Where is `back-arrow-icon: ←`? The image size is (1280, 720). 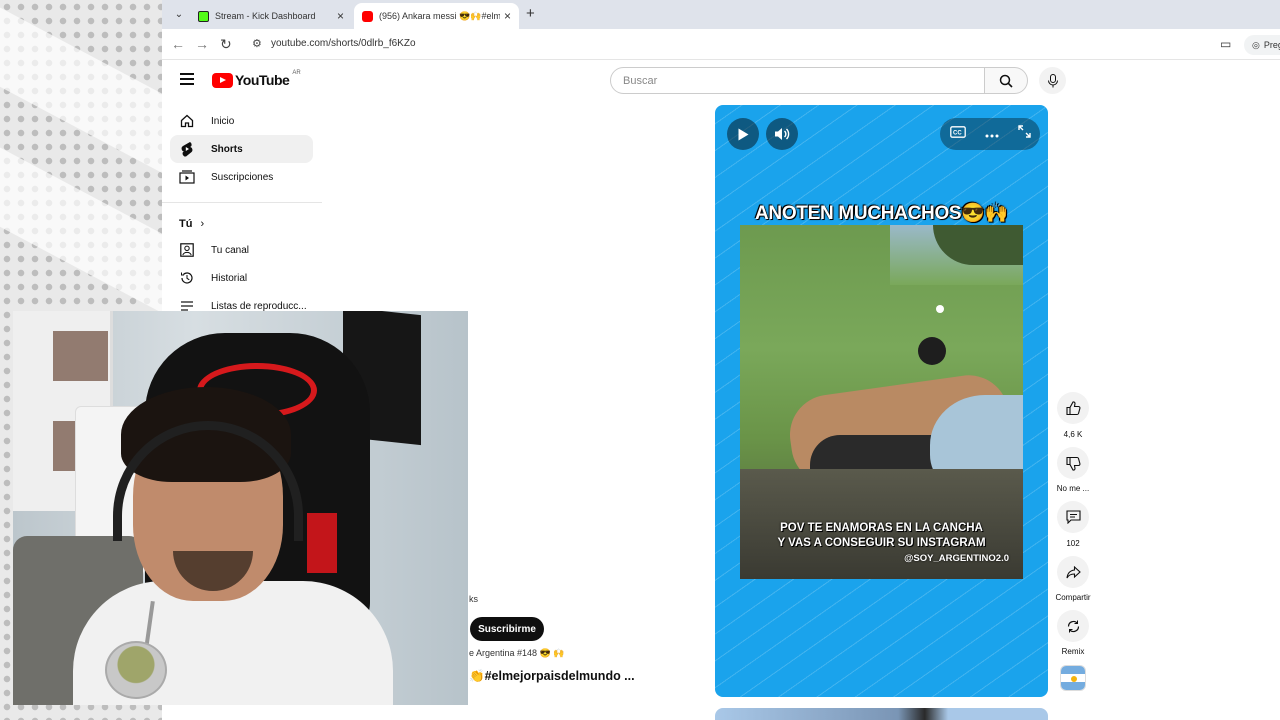 back-arrow-icon: ← is located at coordinates (178, 44).